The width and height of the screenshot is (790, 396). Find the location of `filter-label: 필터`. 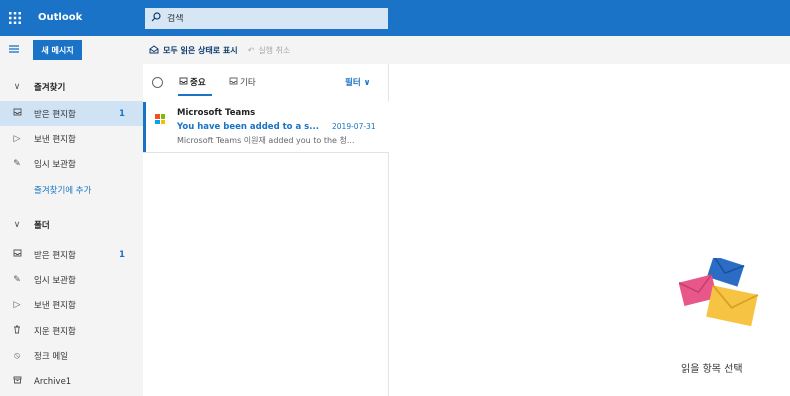

filter-label: 필터 is located at coordinates (353, 83).